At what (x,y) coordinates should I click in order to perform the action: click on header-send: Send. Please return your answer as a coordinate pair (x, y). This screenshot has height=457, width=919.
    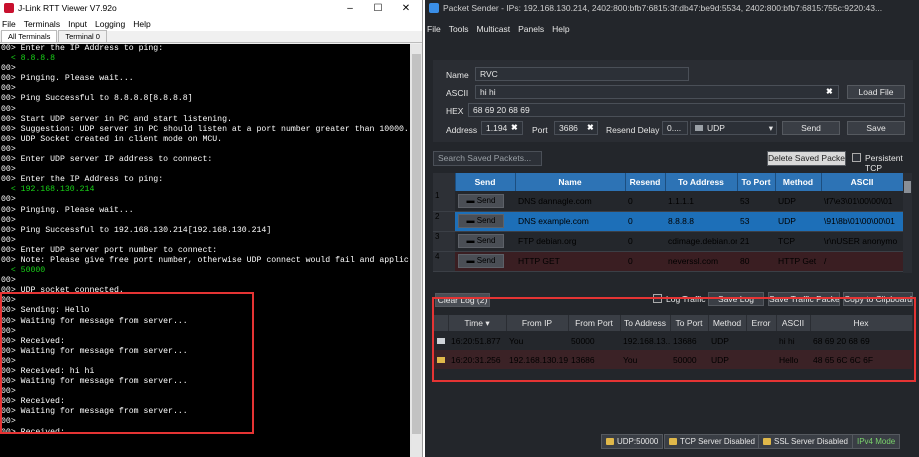
    Looking at the image, I should click on (485, 182).